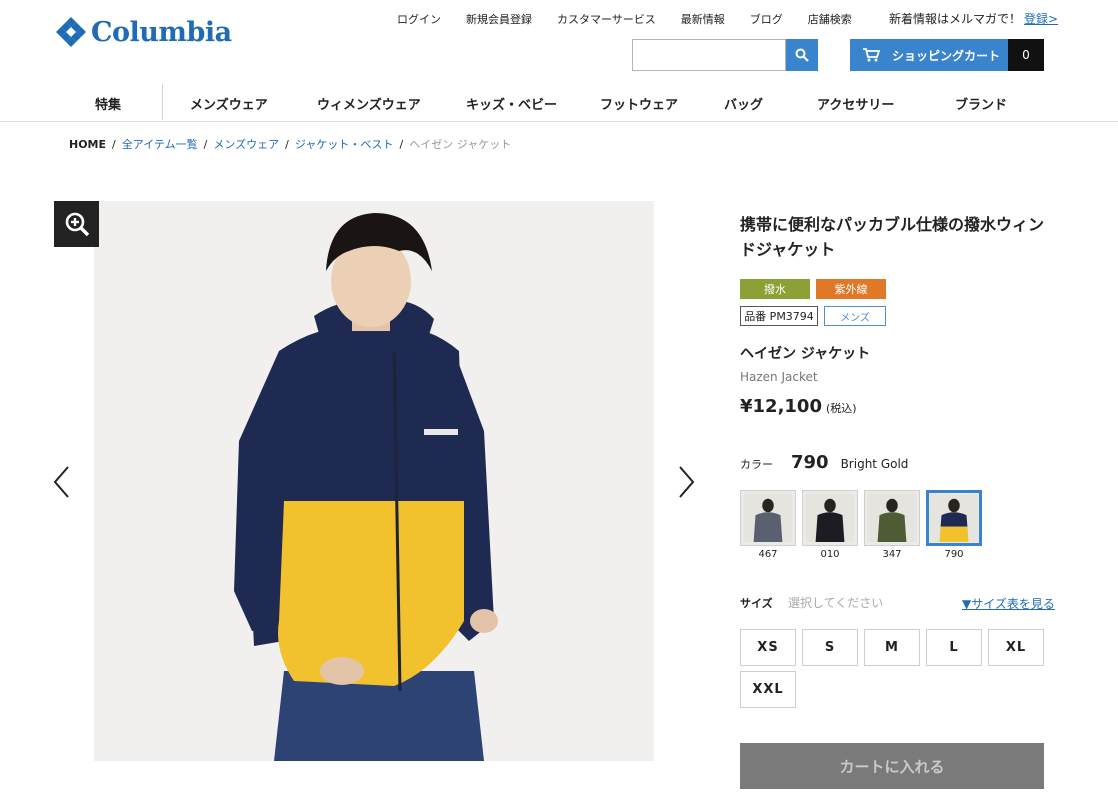  I want to click on register-link: 新規会員登録, so click(499, 19).